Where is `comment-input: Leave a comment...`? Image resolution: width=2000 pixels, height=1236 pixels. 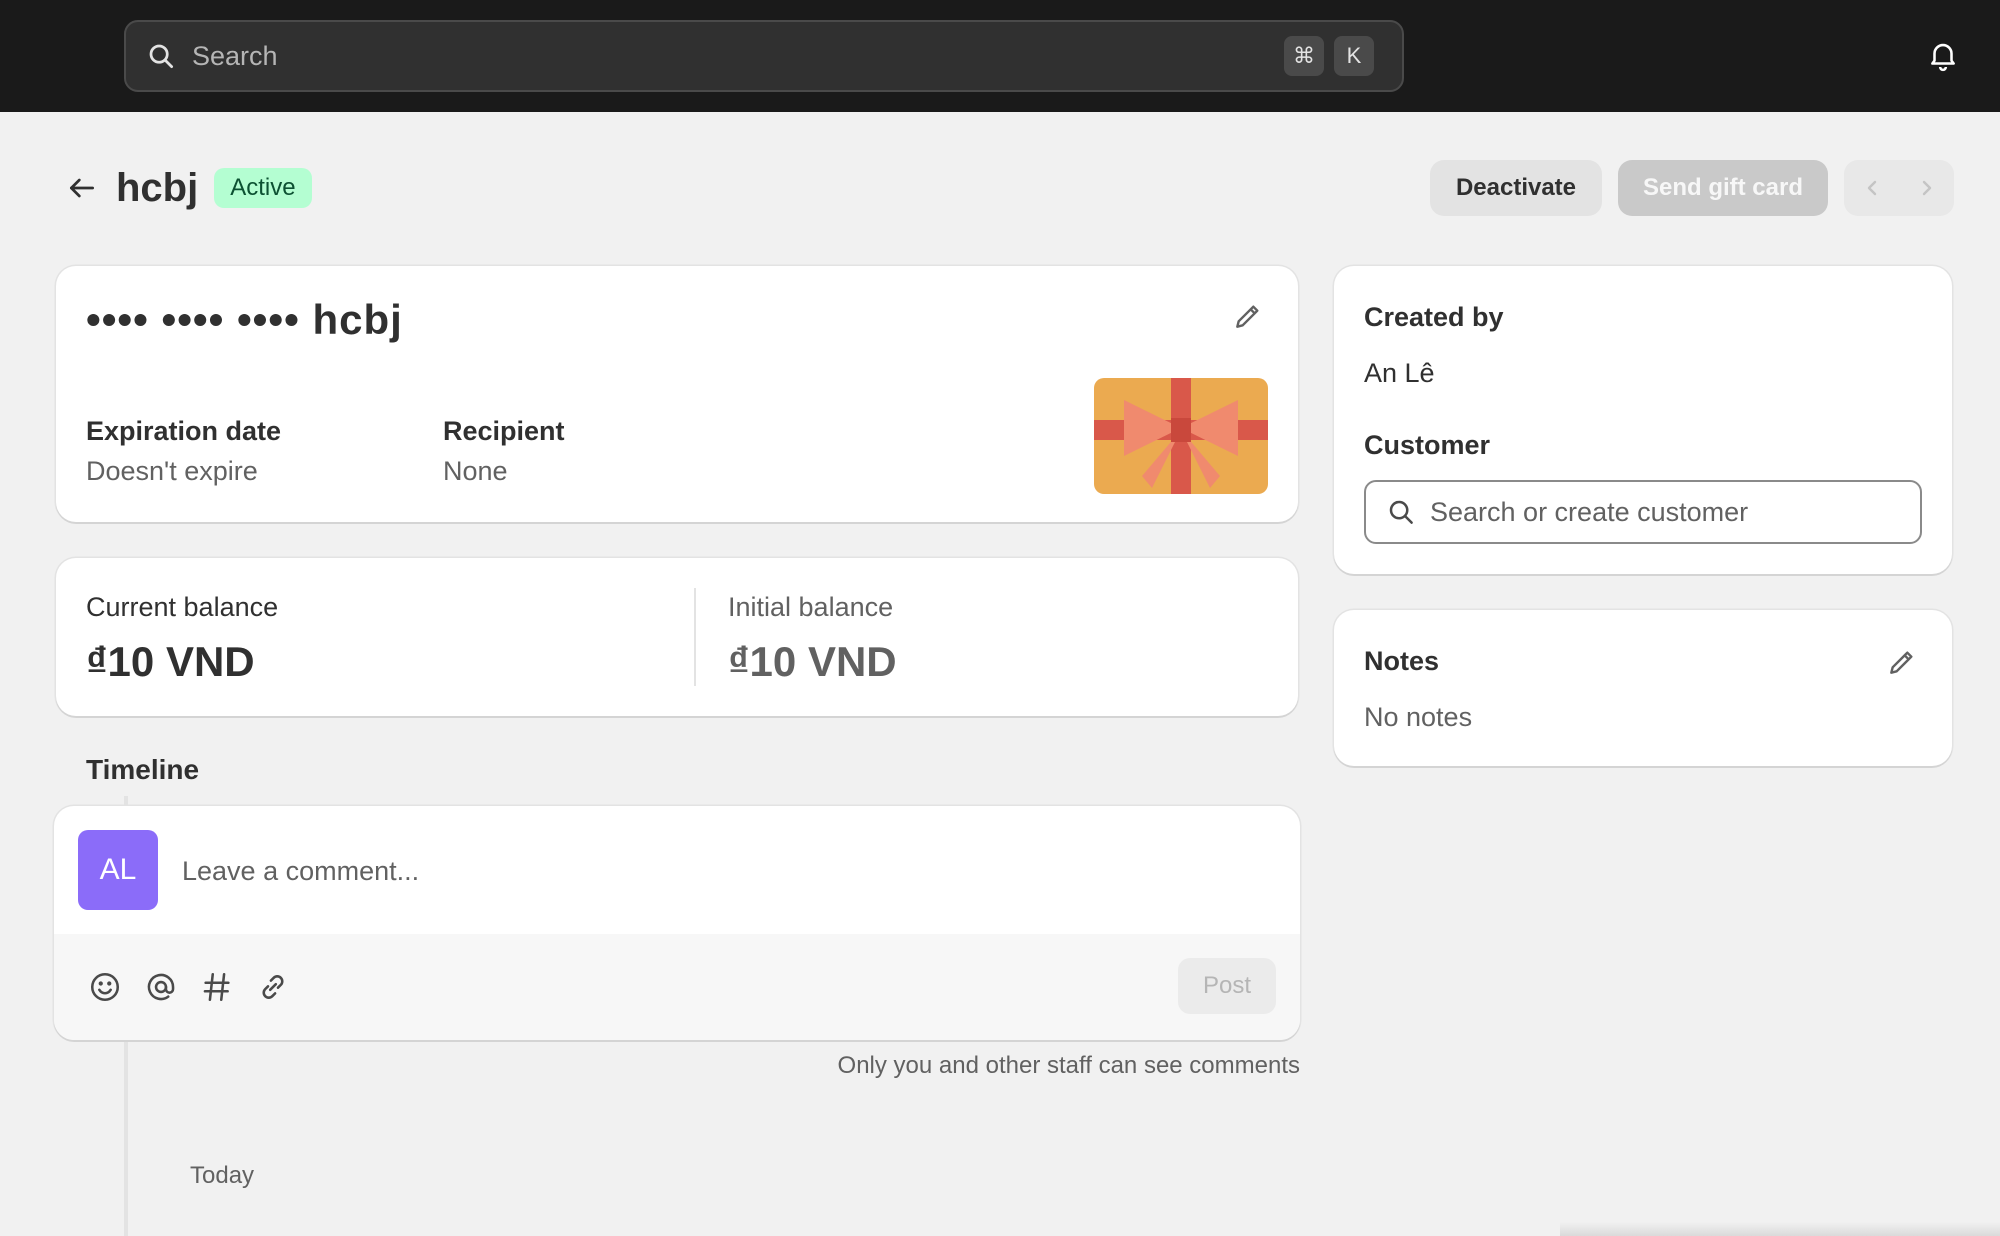
comment-input: Leave a comment... is located at coordinates (300, 871).